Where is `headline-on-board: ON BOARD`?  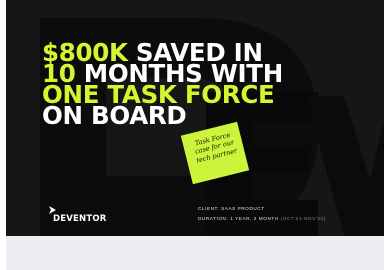 headline-on-board: ON BOARD is located at coordinates (114, 115).